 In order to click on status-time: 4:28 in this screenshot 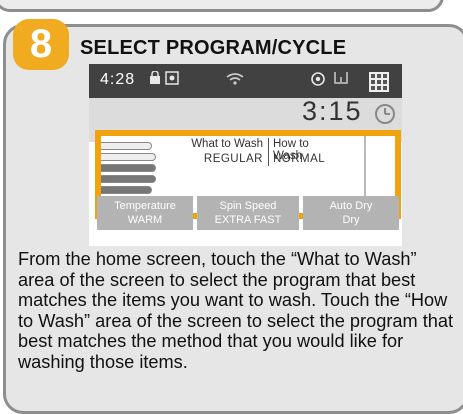, I will do `click(118, 79)`.